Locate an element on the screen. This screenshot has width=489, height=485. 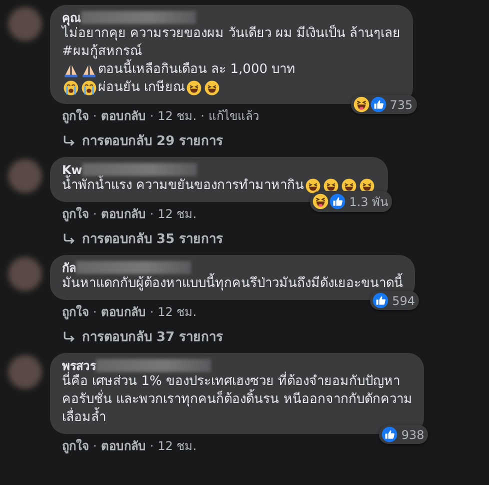
author-name: Kw is located at coordinates (72, 169).